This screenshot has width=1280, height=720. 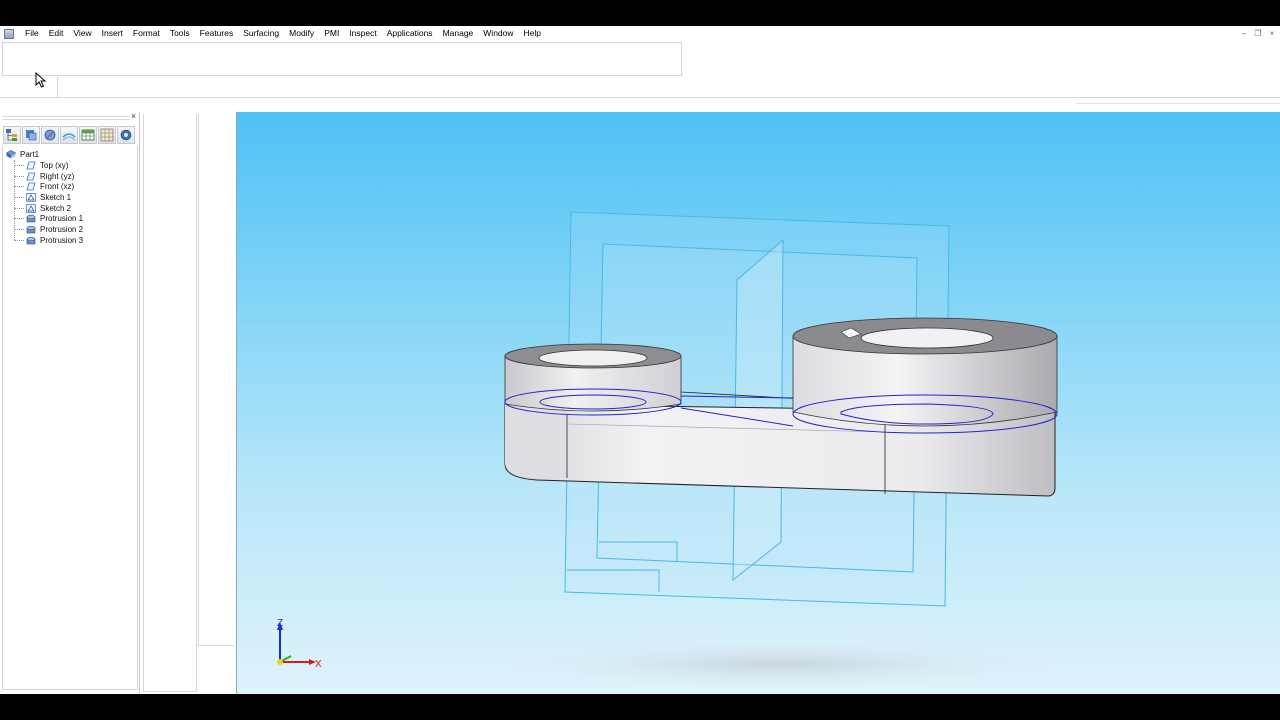 I want to click on toolbar-strip, so click(x=342, y=59).